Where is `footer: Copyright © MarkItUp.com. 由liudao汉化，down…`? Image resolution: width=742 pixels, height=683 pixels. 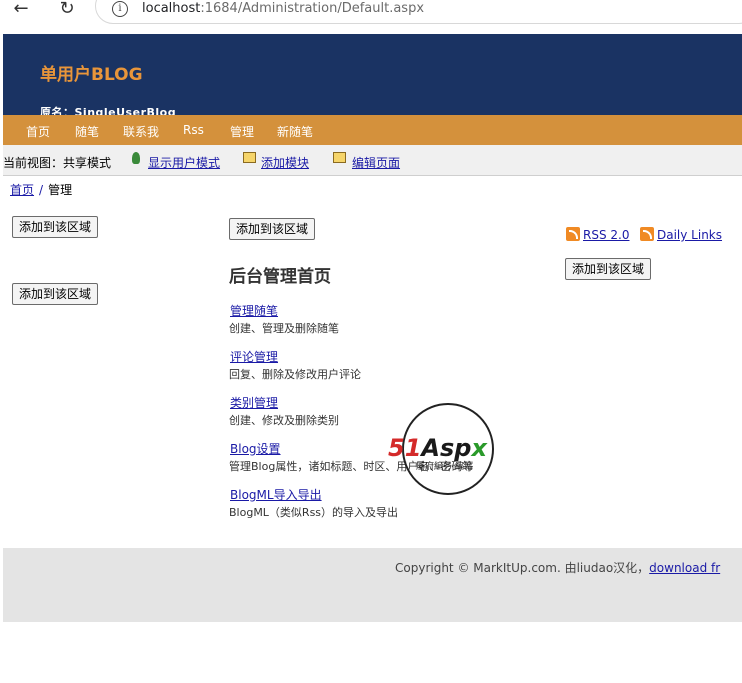 footer: Copyright © MarkItUp.com. 由liudao汉化，down… is located at coordinates (372, 585).